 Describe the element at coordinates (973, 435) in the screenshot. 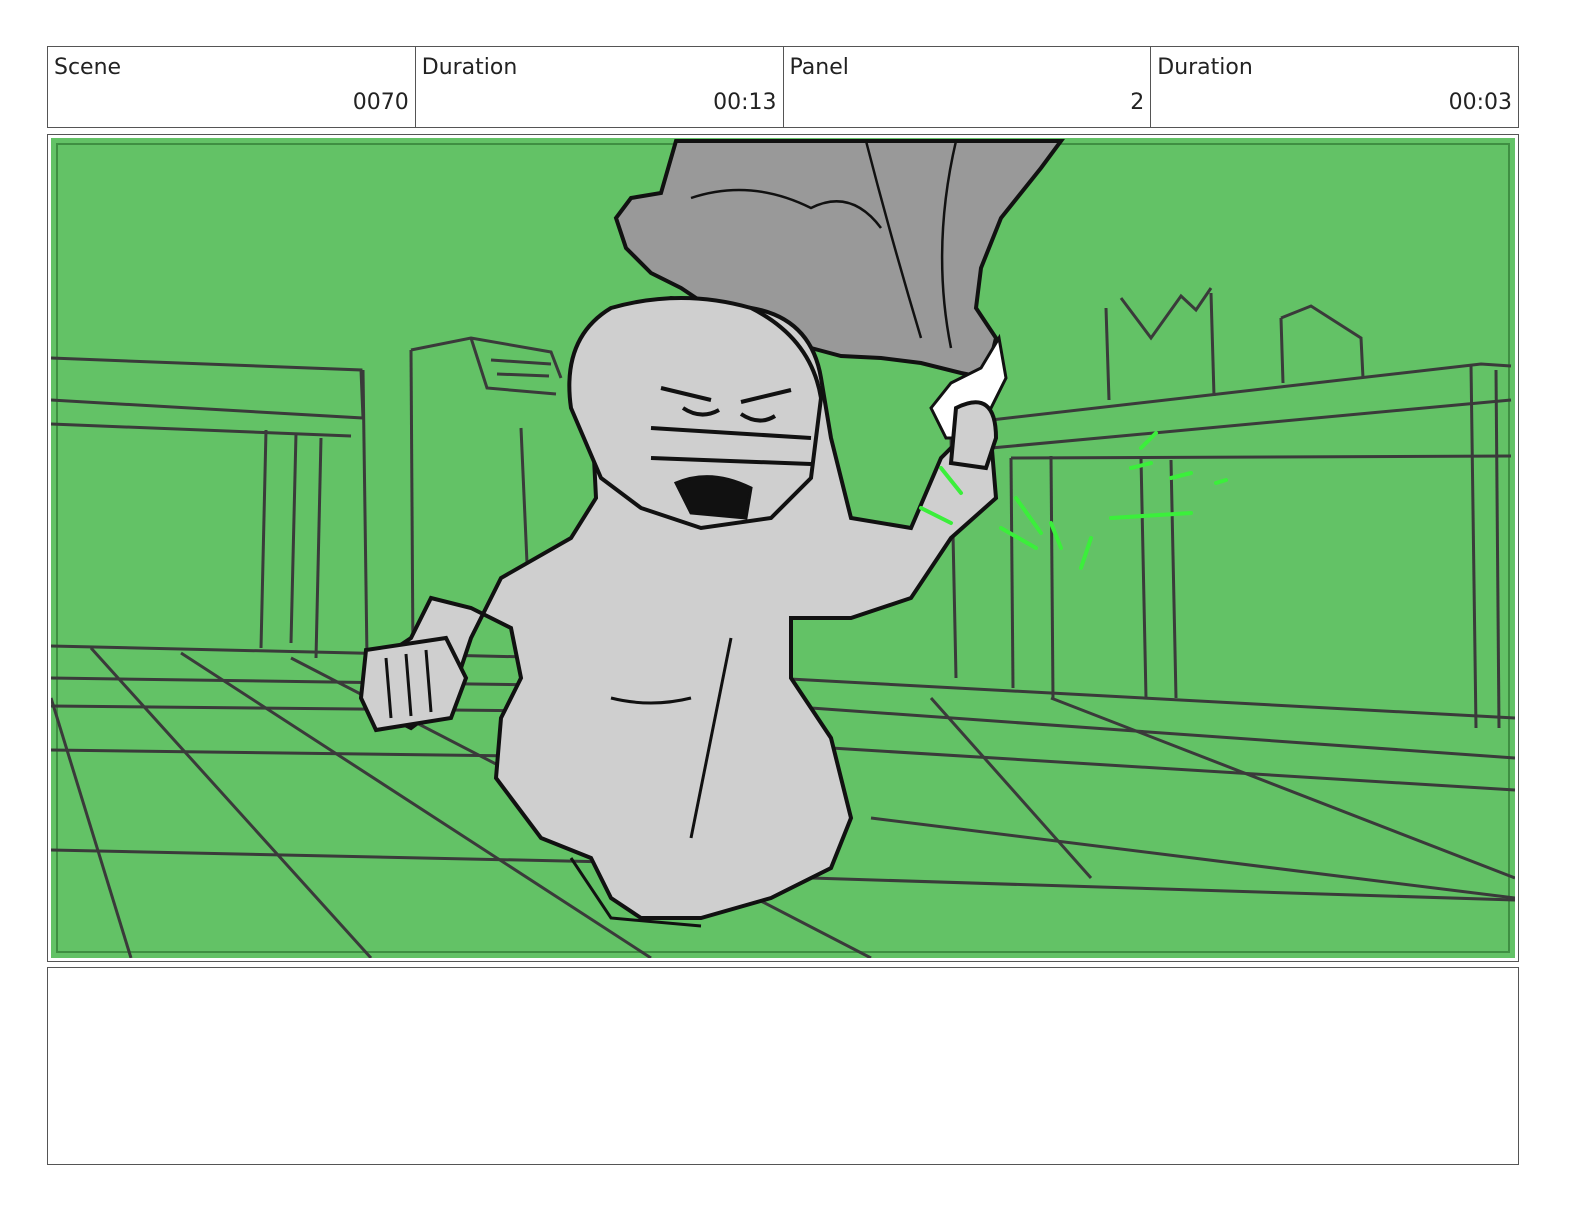

I see `raised-fist` at that location.